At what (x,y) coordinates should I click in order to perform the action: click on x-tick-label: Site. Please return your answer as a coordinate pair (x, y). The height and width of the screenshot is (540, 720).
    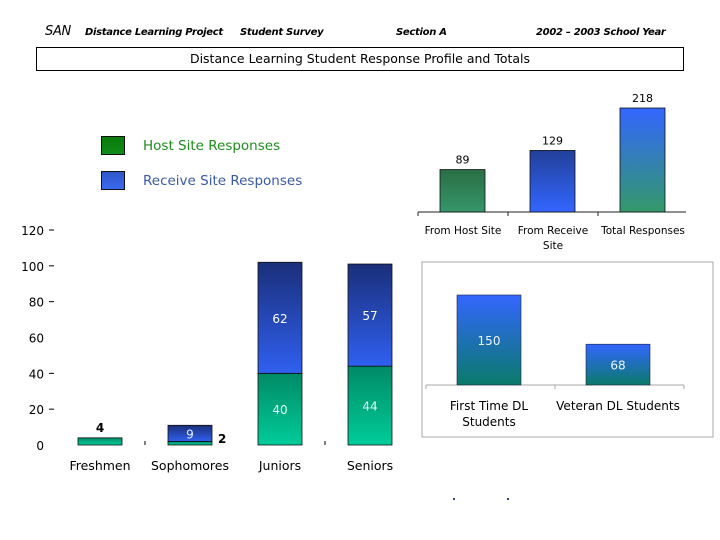
    Looking at the image, I should click on (553, 246).